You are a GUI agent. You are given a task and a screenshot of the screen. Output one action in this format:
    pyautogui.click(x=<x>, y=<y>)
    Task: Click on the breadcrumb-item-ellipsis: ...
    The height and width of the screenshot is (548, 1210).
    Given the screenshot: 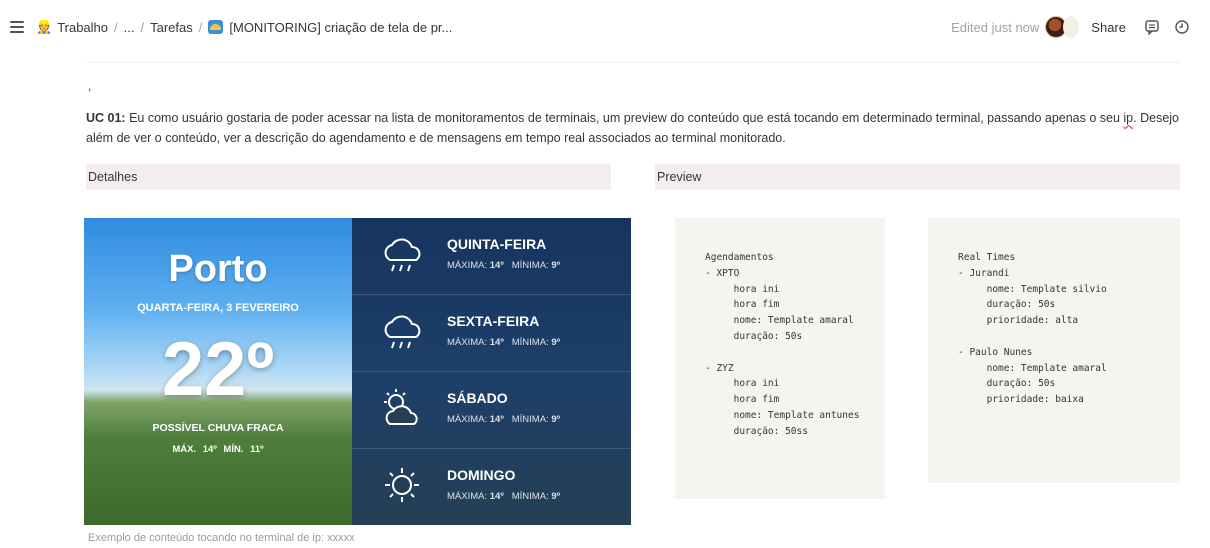 What is the action you would take?
    pyautogui.click(x=129, y=27)
    